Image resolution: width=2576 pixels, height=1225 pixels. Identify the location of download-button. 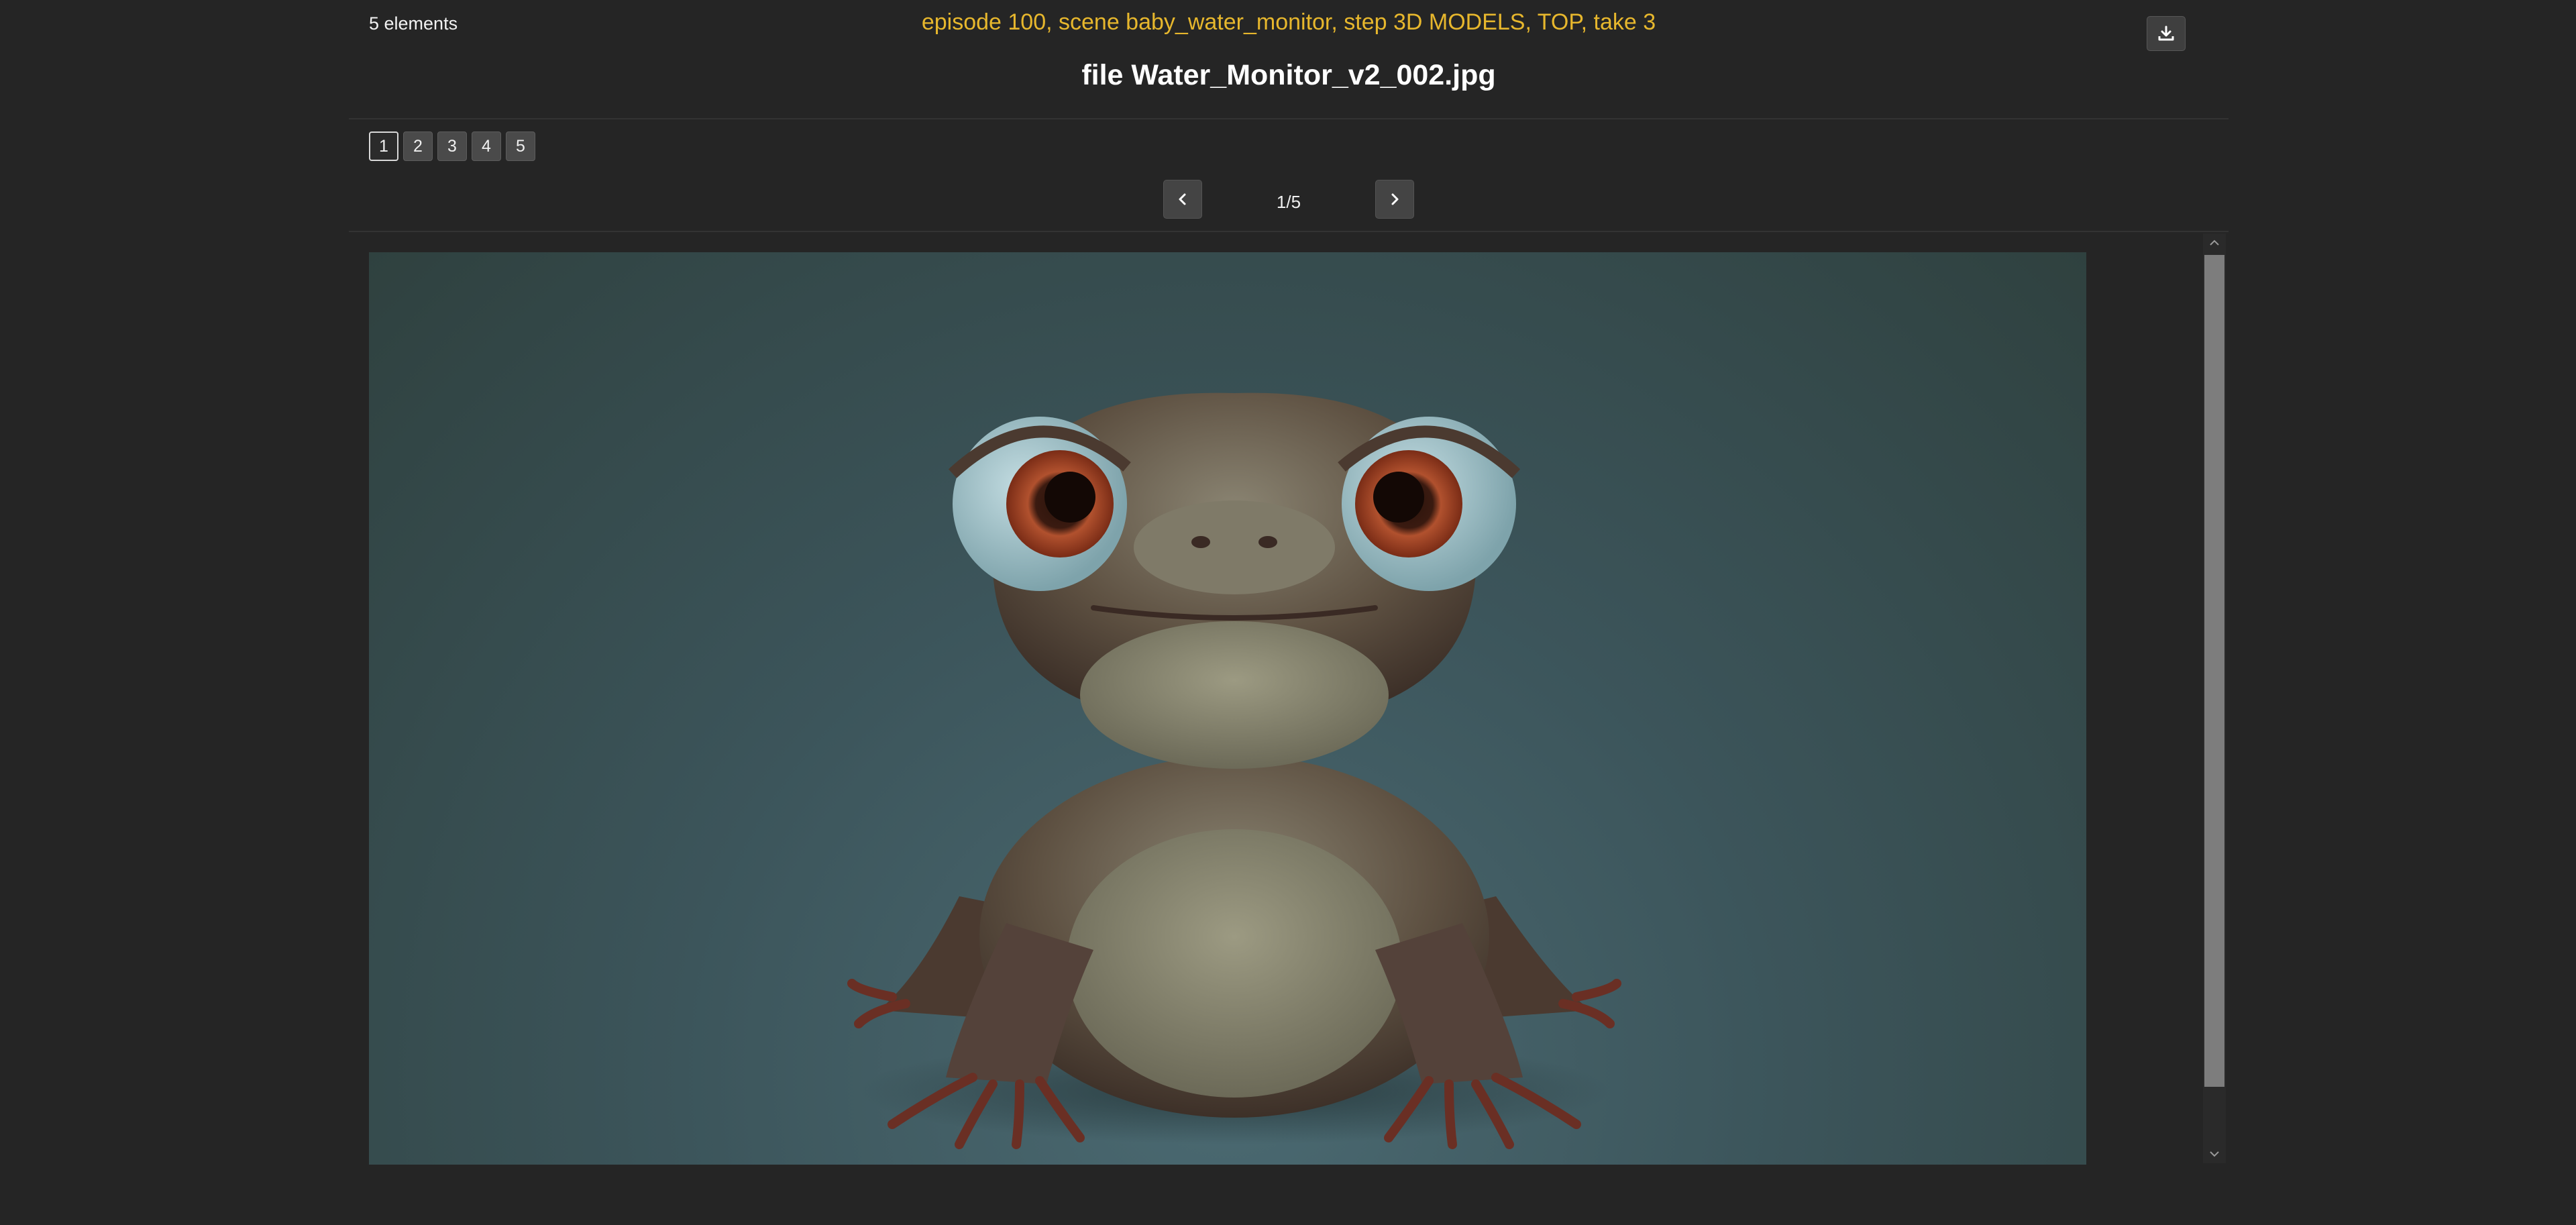
(2166, 33).